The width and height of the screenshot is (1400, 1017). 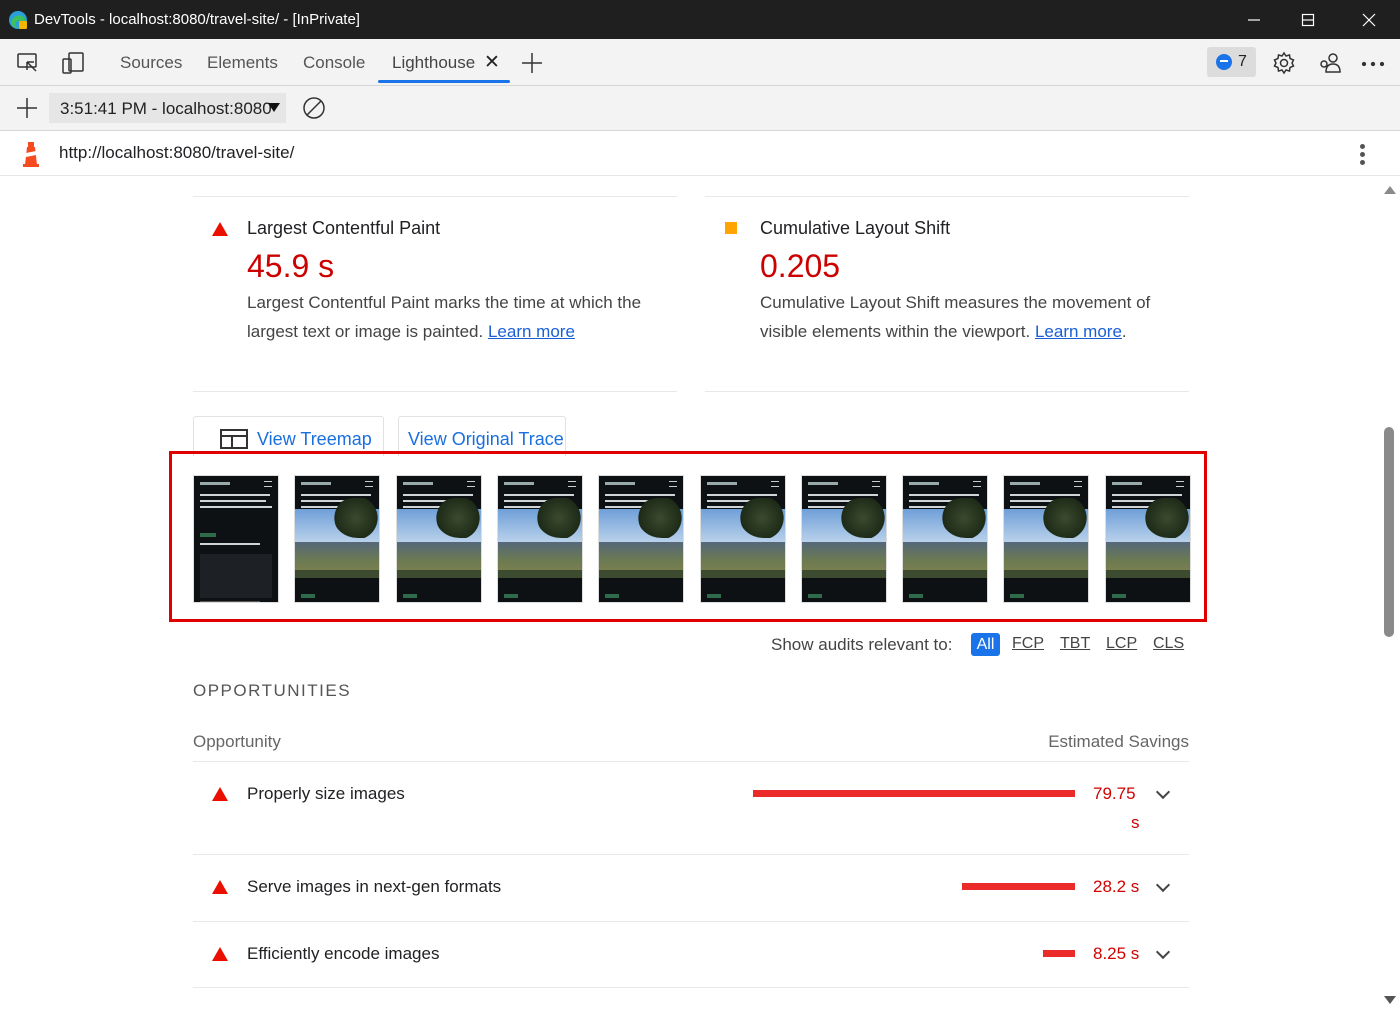 I want to click on report-url: http://localhost:8080/travel-site/, so click(x=177, y=152).